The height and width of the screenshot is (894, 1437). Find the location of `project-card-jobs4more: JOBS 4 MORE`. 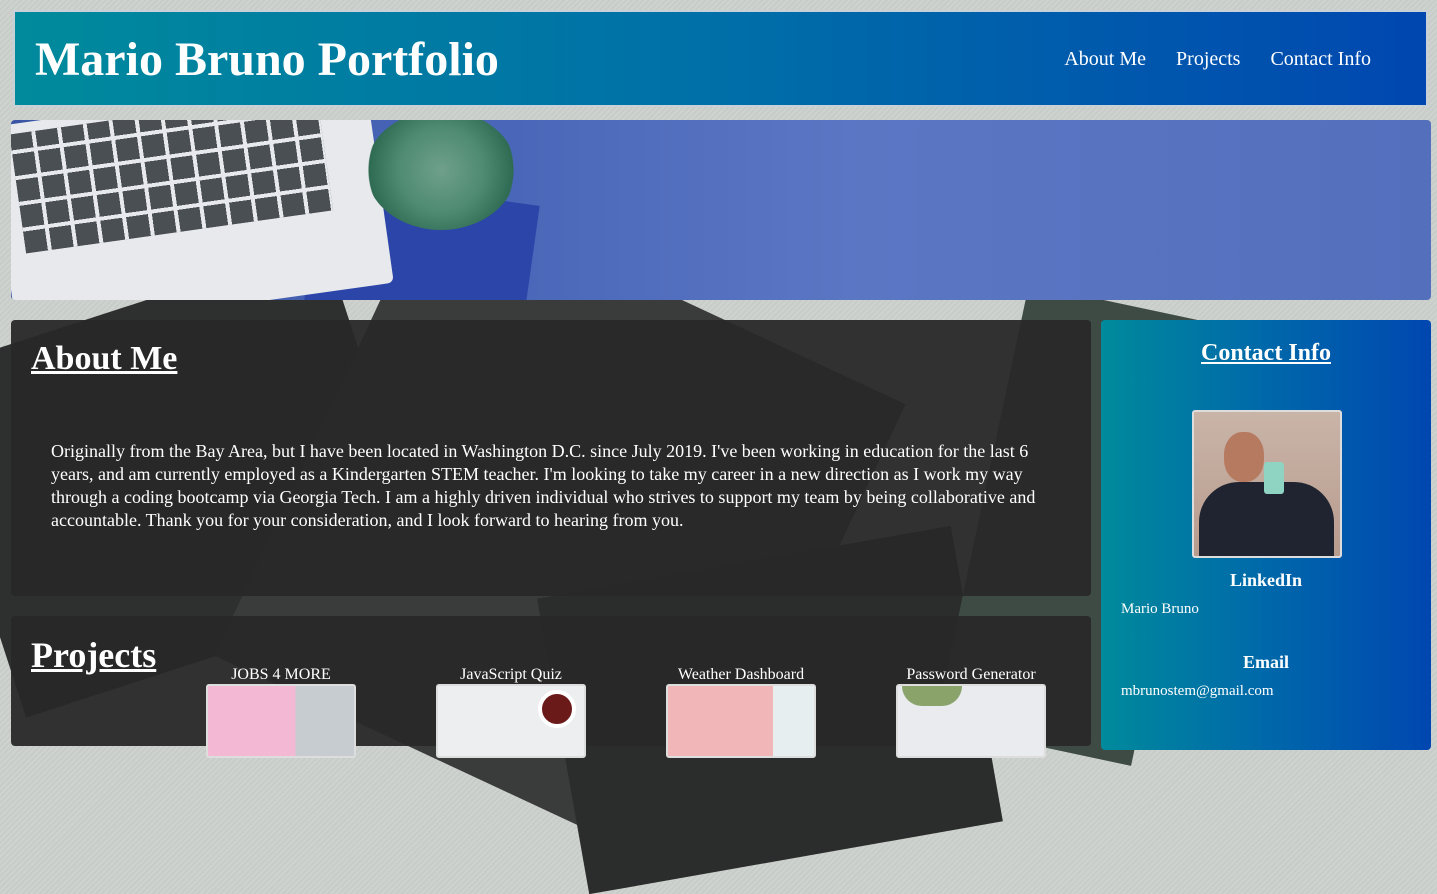

project-card-jobs4more: JOBS 4 MORE is located at coordinates (281, 712).